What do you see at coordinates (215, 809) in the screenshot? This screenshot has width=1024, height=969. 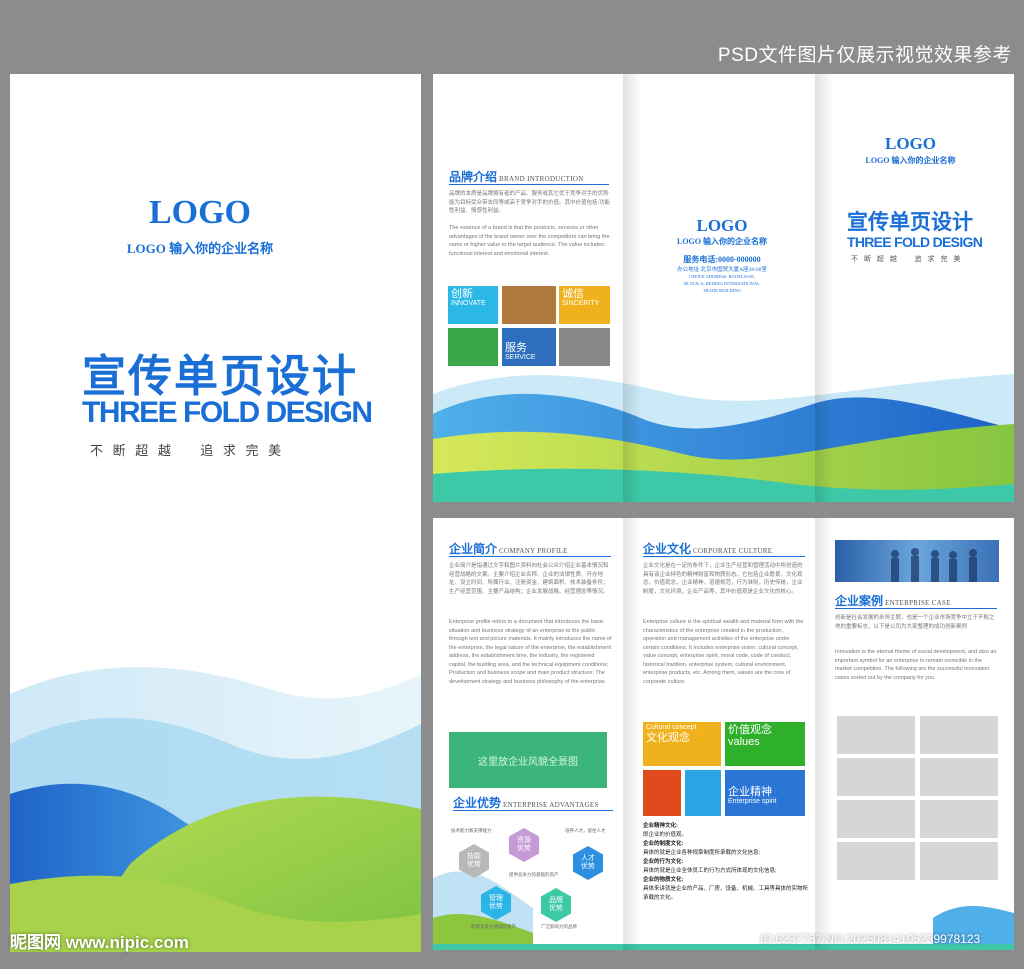 I see `cover-waves` at bounding box center [215, 809].